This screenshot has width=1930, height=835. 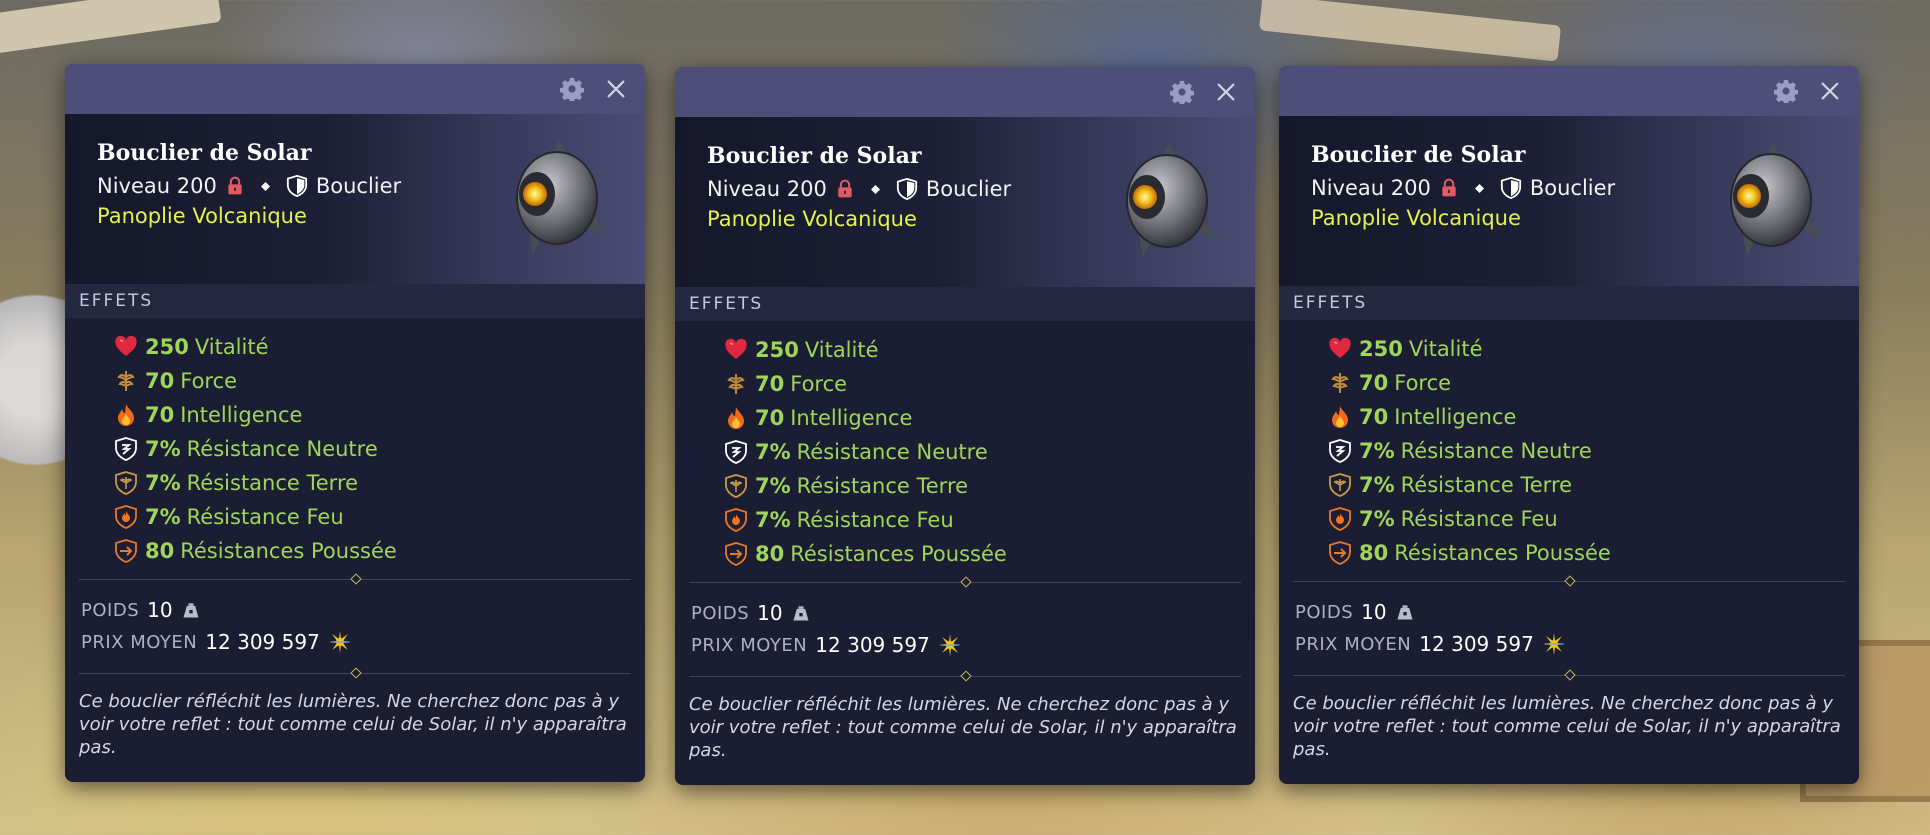 What do you see at coordinates (1593, 383) in the screenshot?
I see `effect-row: 70 Force` at bounding box center [1593, 383].